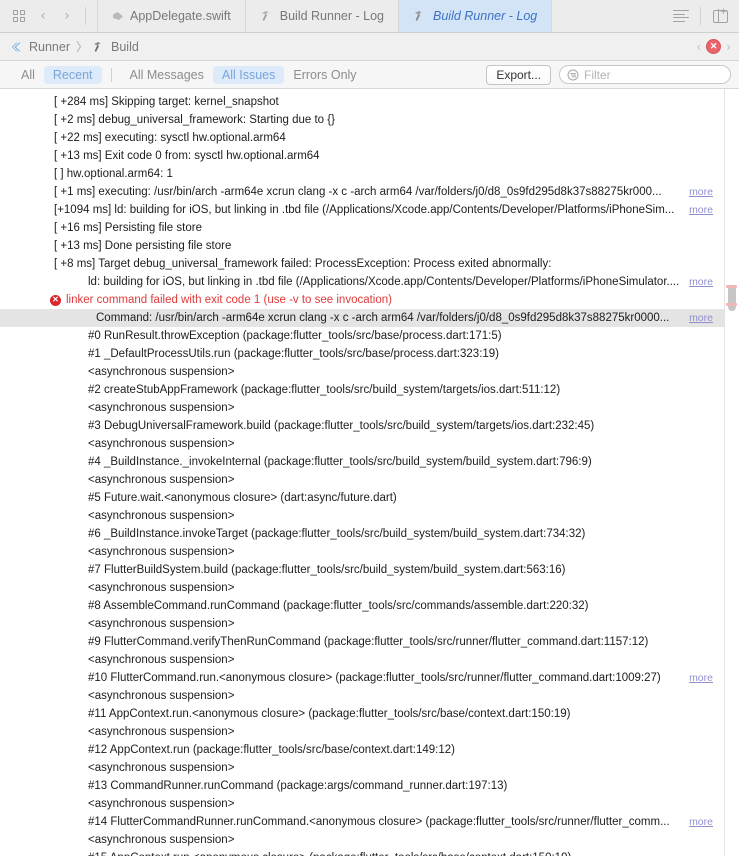 The image size is (739, 856). Describe the element at coordinates (167, 75) in the screenshot. I see `filter-all-messages: All Messages` at that location.